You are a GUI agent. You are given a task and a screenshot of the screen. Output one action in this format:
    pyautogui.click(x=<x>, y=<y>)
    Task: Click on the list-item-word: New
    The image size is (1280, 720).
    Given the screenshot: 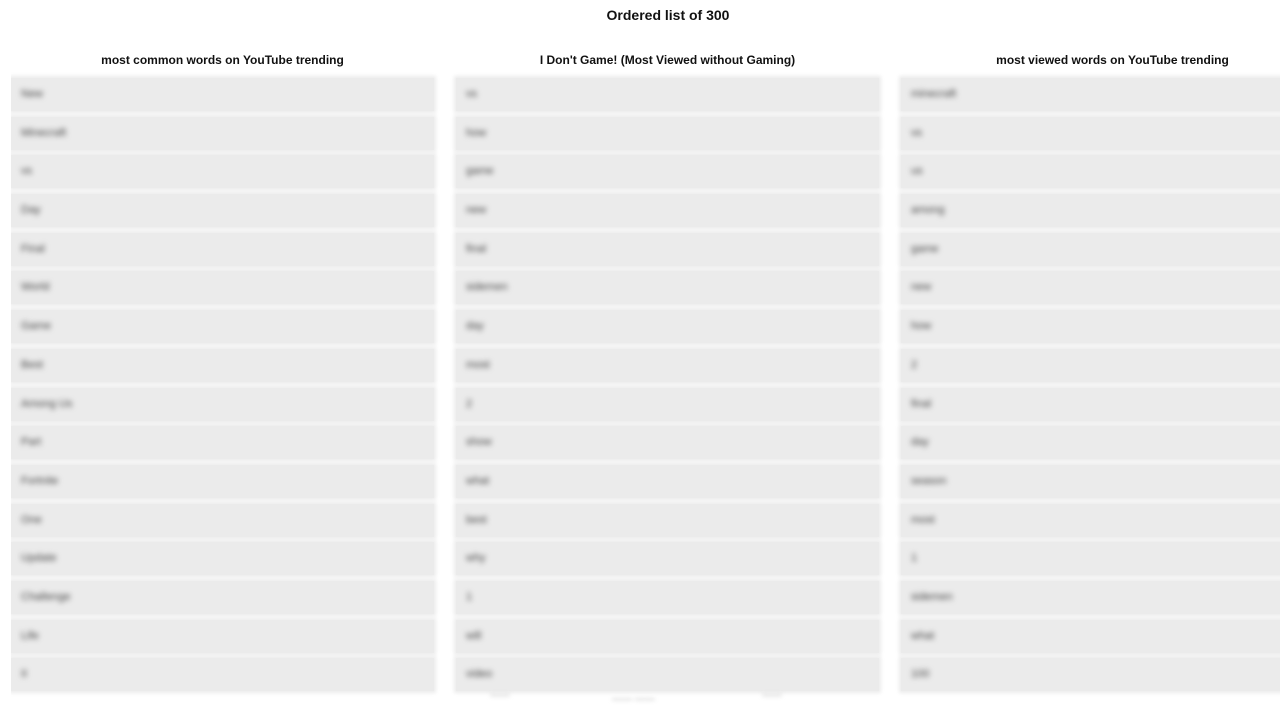 What is the action you would take?
    pyautogui.click(x=32, y=94)
    